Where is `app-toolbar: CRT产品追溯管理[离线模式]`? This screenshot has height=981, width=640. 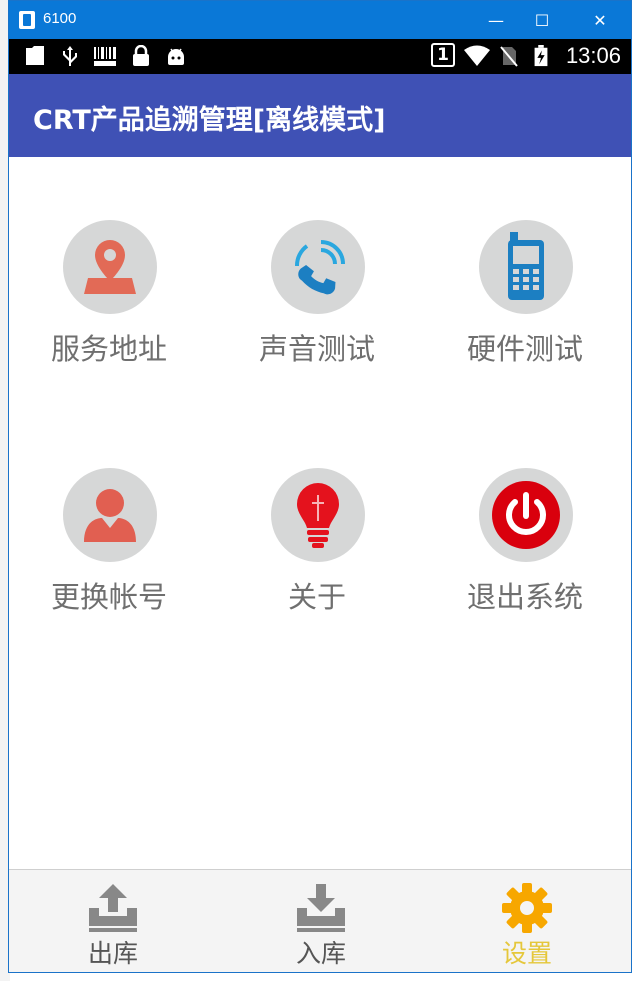 app-toolbar: CRT产品追溯管理[离线模式] is located at coordinates (320, 115).